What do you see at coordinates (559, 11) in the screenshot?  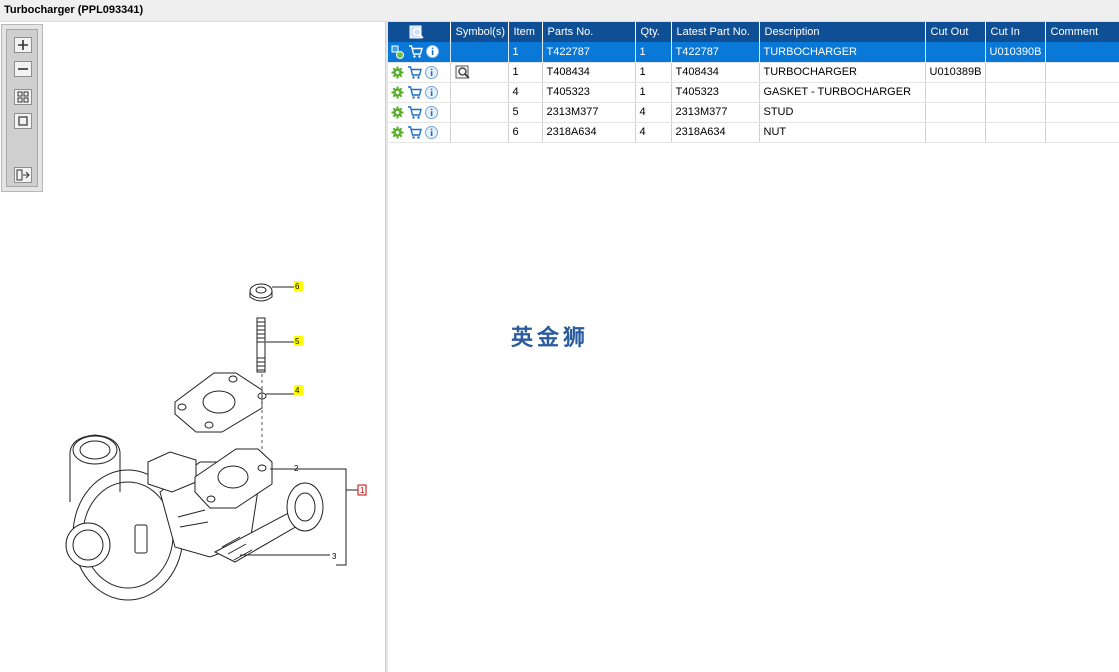 I see `title-bar: Turbocharger (PPL093341)` at bounding box center [559, 11].